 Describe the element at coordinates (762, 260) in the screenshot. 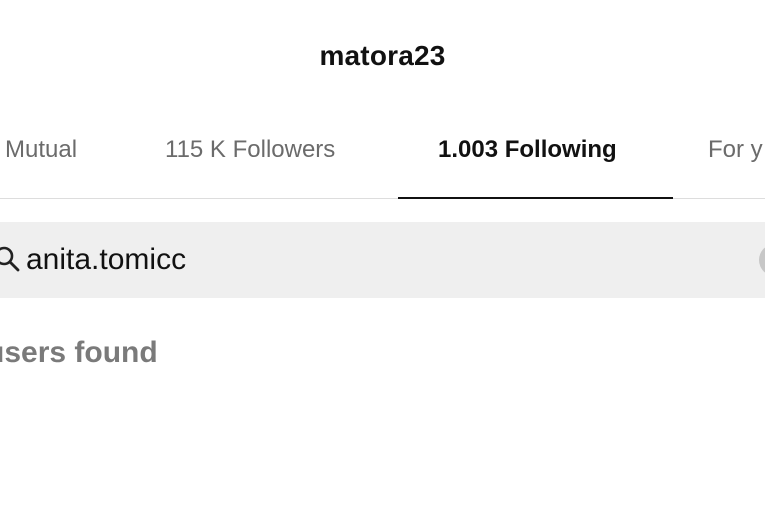

I see `clear-icon` at that location.